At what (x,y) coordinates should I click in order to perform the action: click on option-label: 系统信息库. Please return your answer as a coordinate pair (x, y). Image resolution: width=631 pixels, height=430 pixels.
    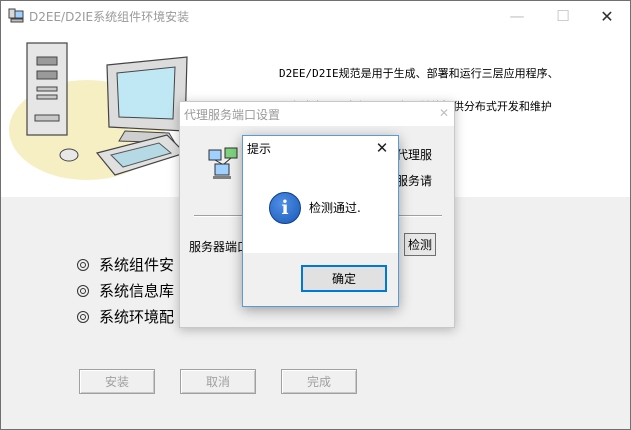
    Looking at the image, I should click on (137, 291).